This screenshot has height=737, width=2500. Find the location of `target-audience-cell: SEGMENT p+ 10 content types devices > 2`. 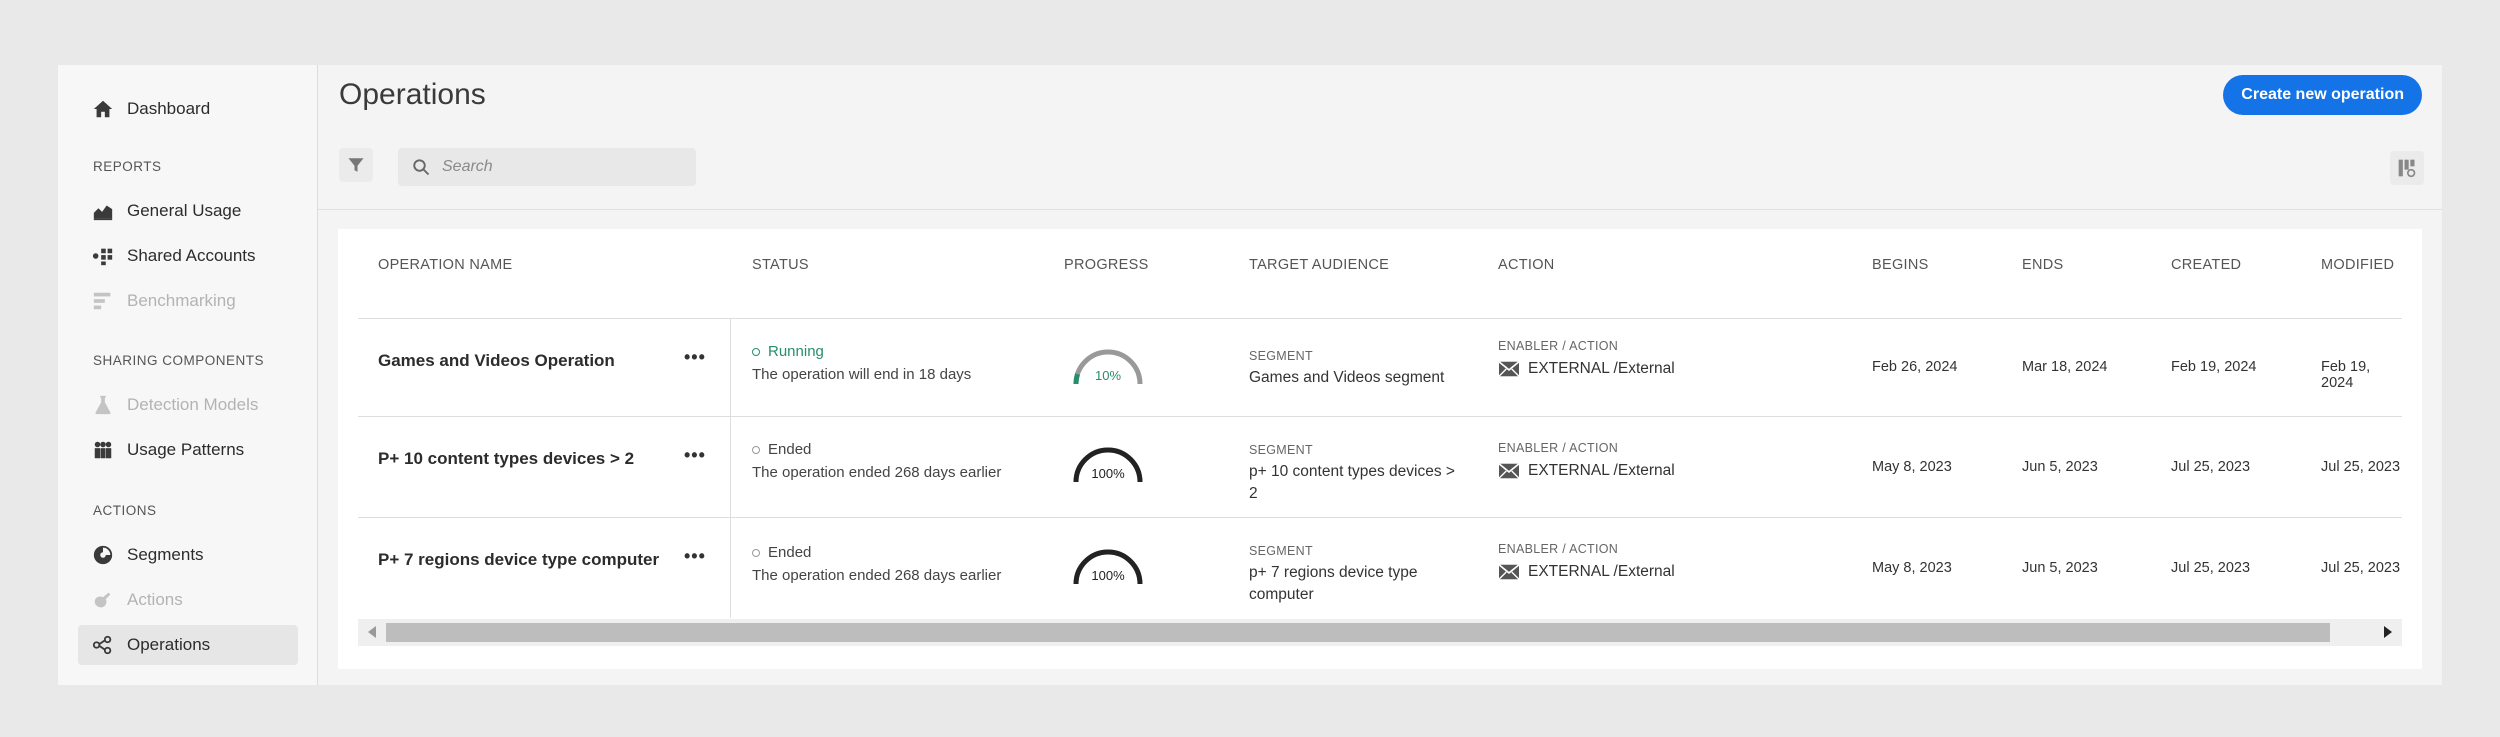

target-audience-cell: SEGMENT p+ 10 content types devices > 2 is located at coordinates (1356, 474).